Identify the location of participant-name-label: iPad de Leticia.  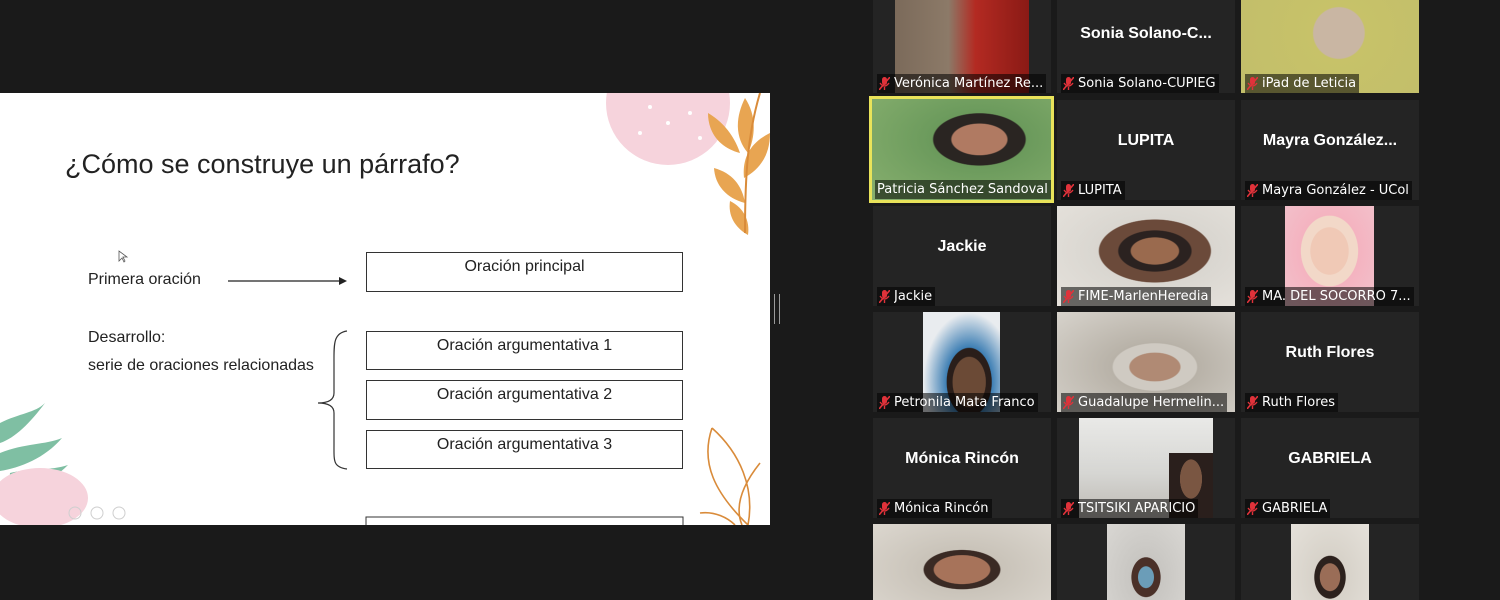
(1302, 83).